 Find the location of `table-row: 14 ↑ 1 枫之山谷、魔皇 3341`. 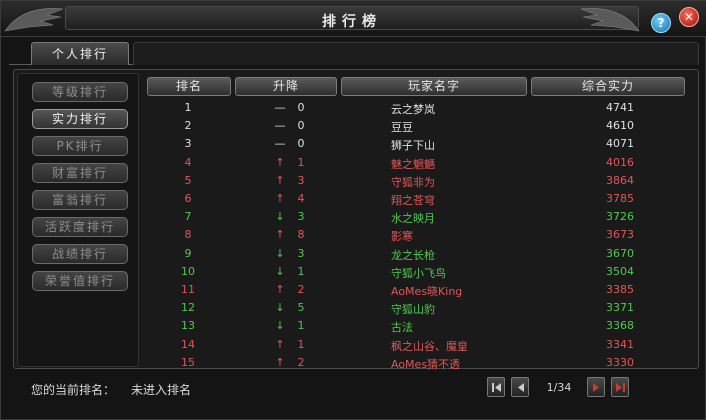

table-row: 14 ↑ 1 枫之山谷、魔皇 3341 is located at coordinates (416, 345).